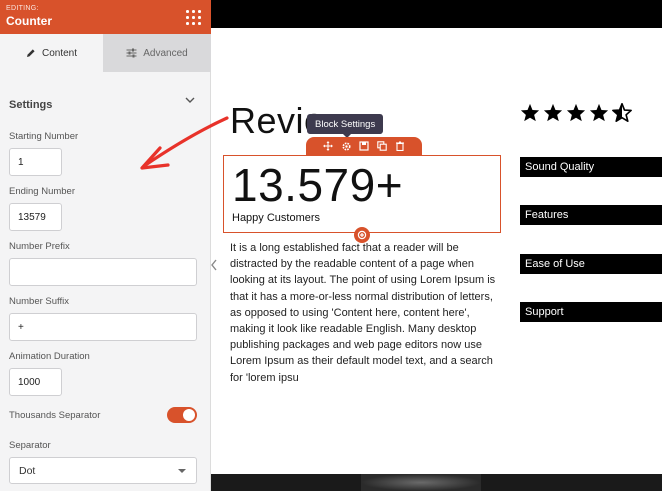  I want to click on block-settings-tooltip: Block Settings, so click(345, 126).